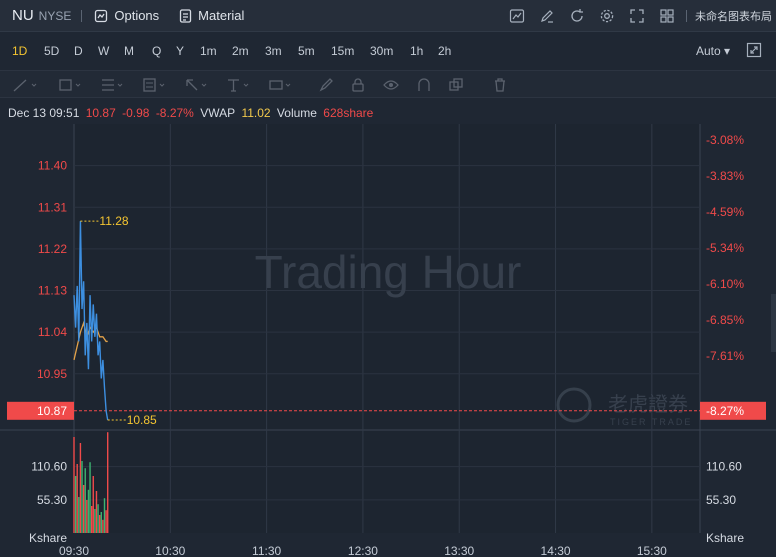  Describe the element at coordinates (342, 51) in the screenshot. I see `period-15m: 15m` at that location.